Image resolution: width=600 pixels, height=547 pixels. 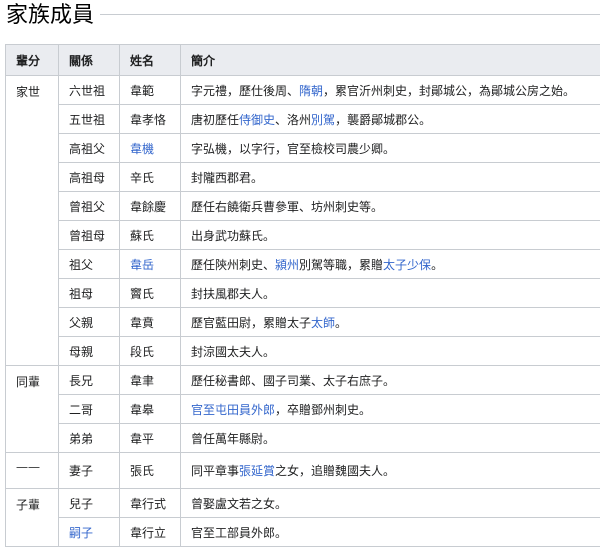 I want to click on table-row: 同輩長兄韋聿歷任秘書郎、國子司業、太子右庶子。, so click(x=303, y=380).